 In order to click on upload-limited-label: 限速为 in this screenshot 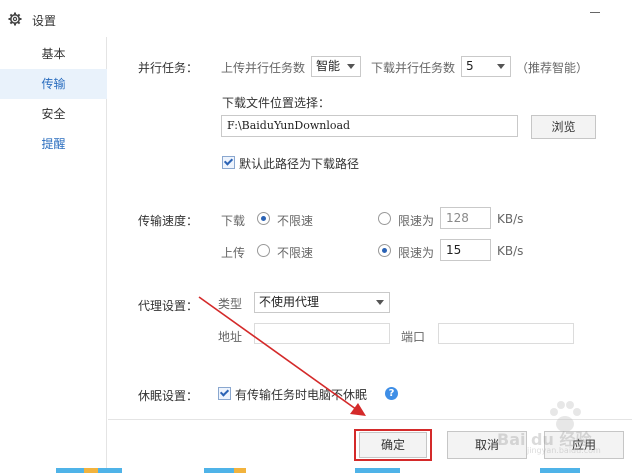, I will do `click(416, 253)`.